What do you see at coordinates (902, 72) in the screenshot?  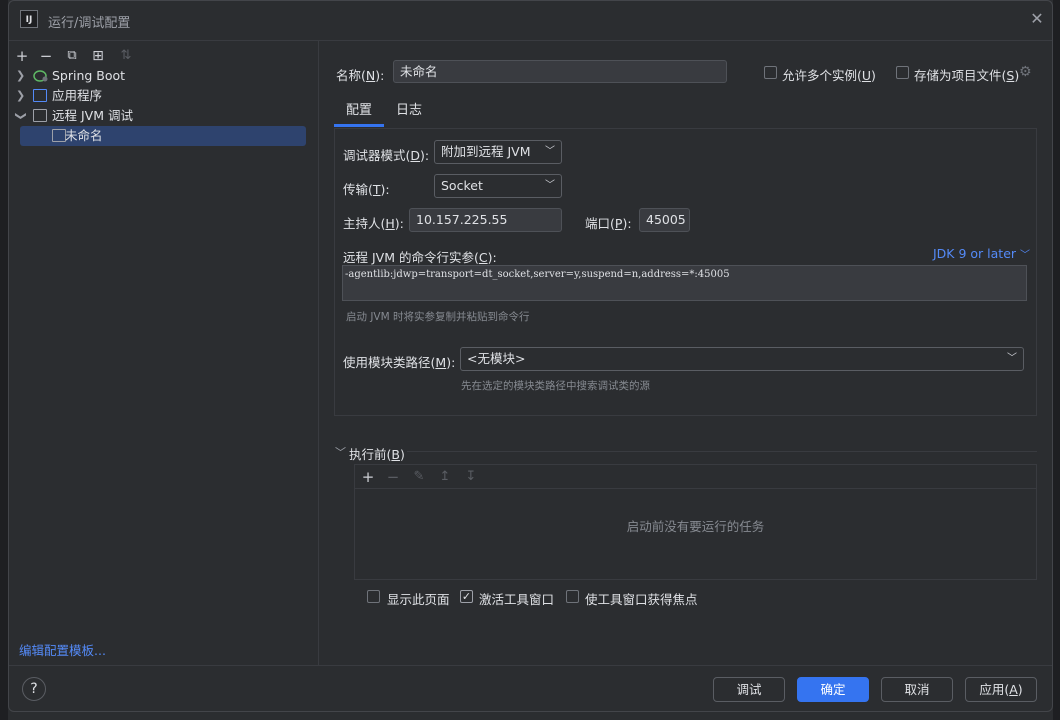 I see `store-as-project-file-checkbox` at bounding box center [902, 72].